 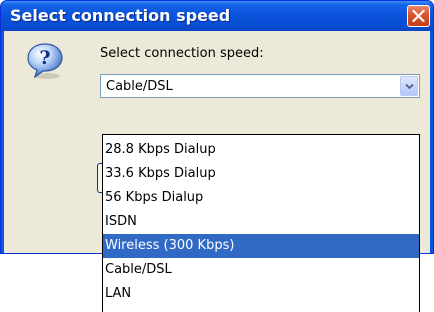 What do you see at coordinates (261, 150) in the screenshot?
I see `option-28-8-dialup: 28.8 Kbps Dialup` at bounding box center [261, 150].